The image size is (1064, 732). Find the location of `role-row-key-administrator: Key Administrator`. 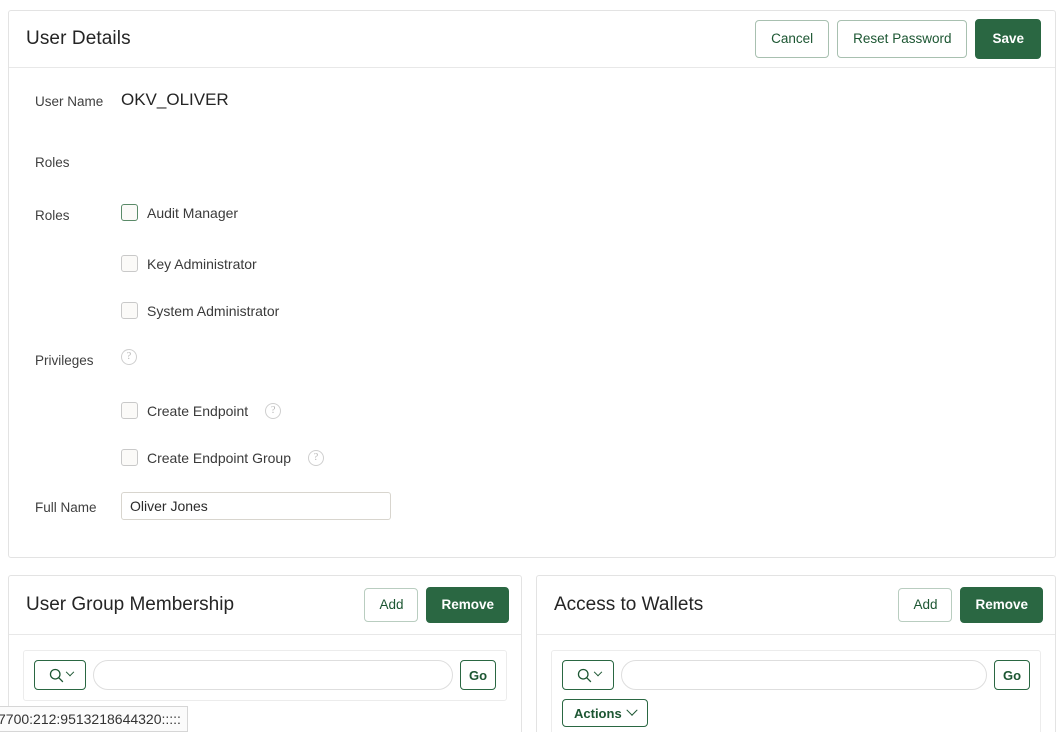

role-row-key-administrator: Key Administrator is located at coordinates (532, 263).